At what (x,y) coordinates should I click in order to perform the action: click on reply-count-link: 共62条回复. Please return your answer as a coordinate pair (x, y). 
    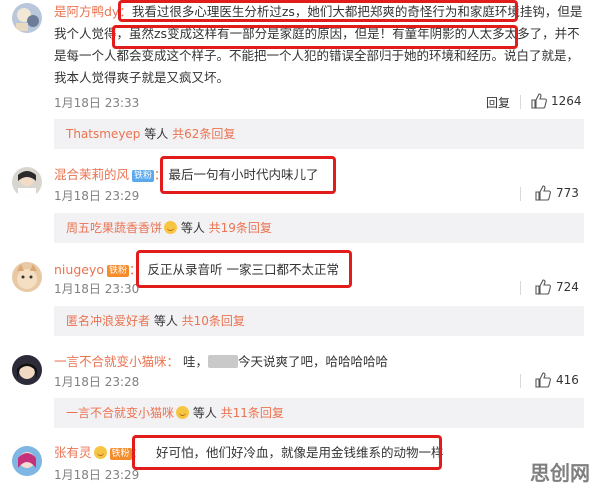
    Looking at the image, I should click on (204, 134).